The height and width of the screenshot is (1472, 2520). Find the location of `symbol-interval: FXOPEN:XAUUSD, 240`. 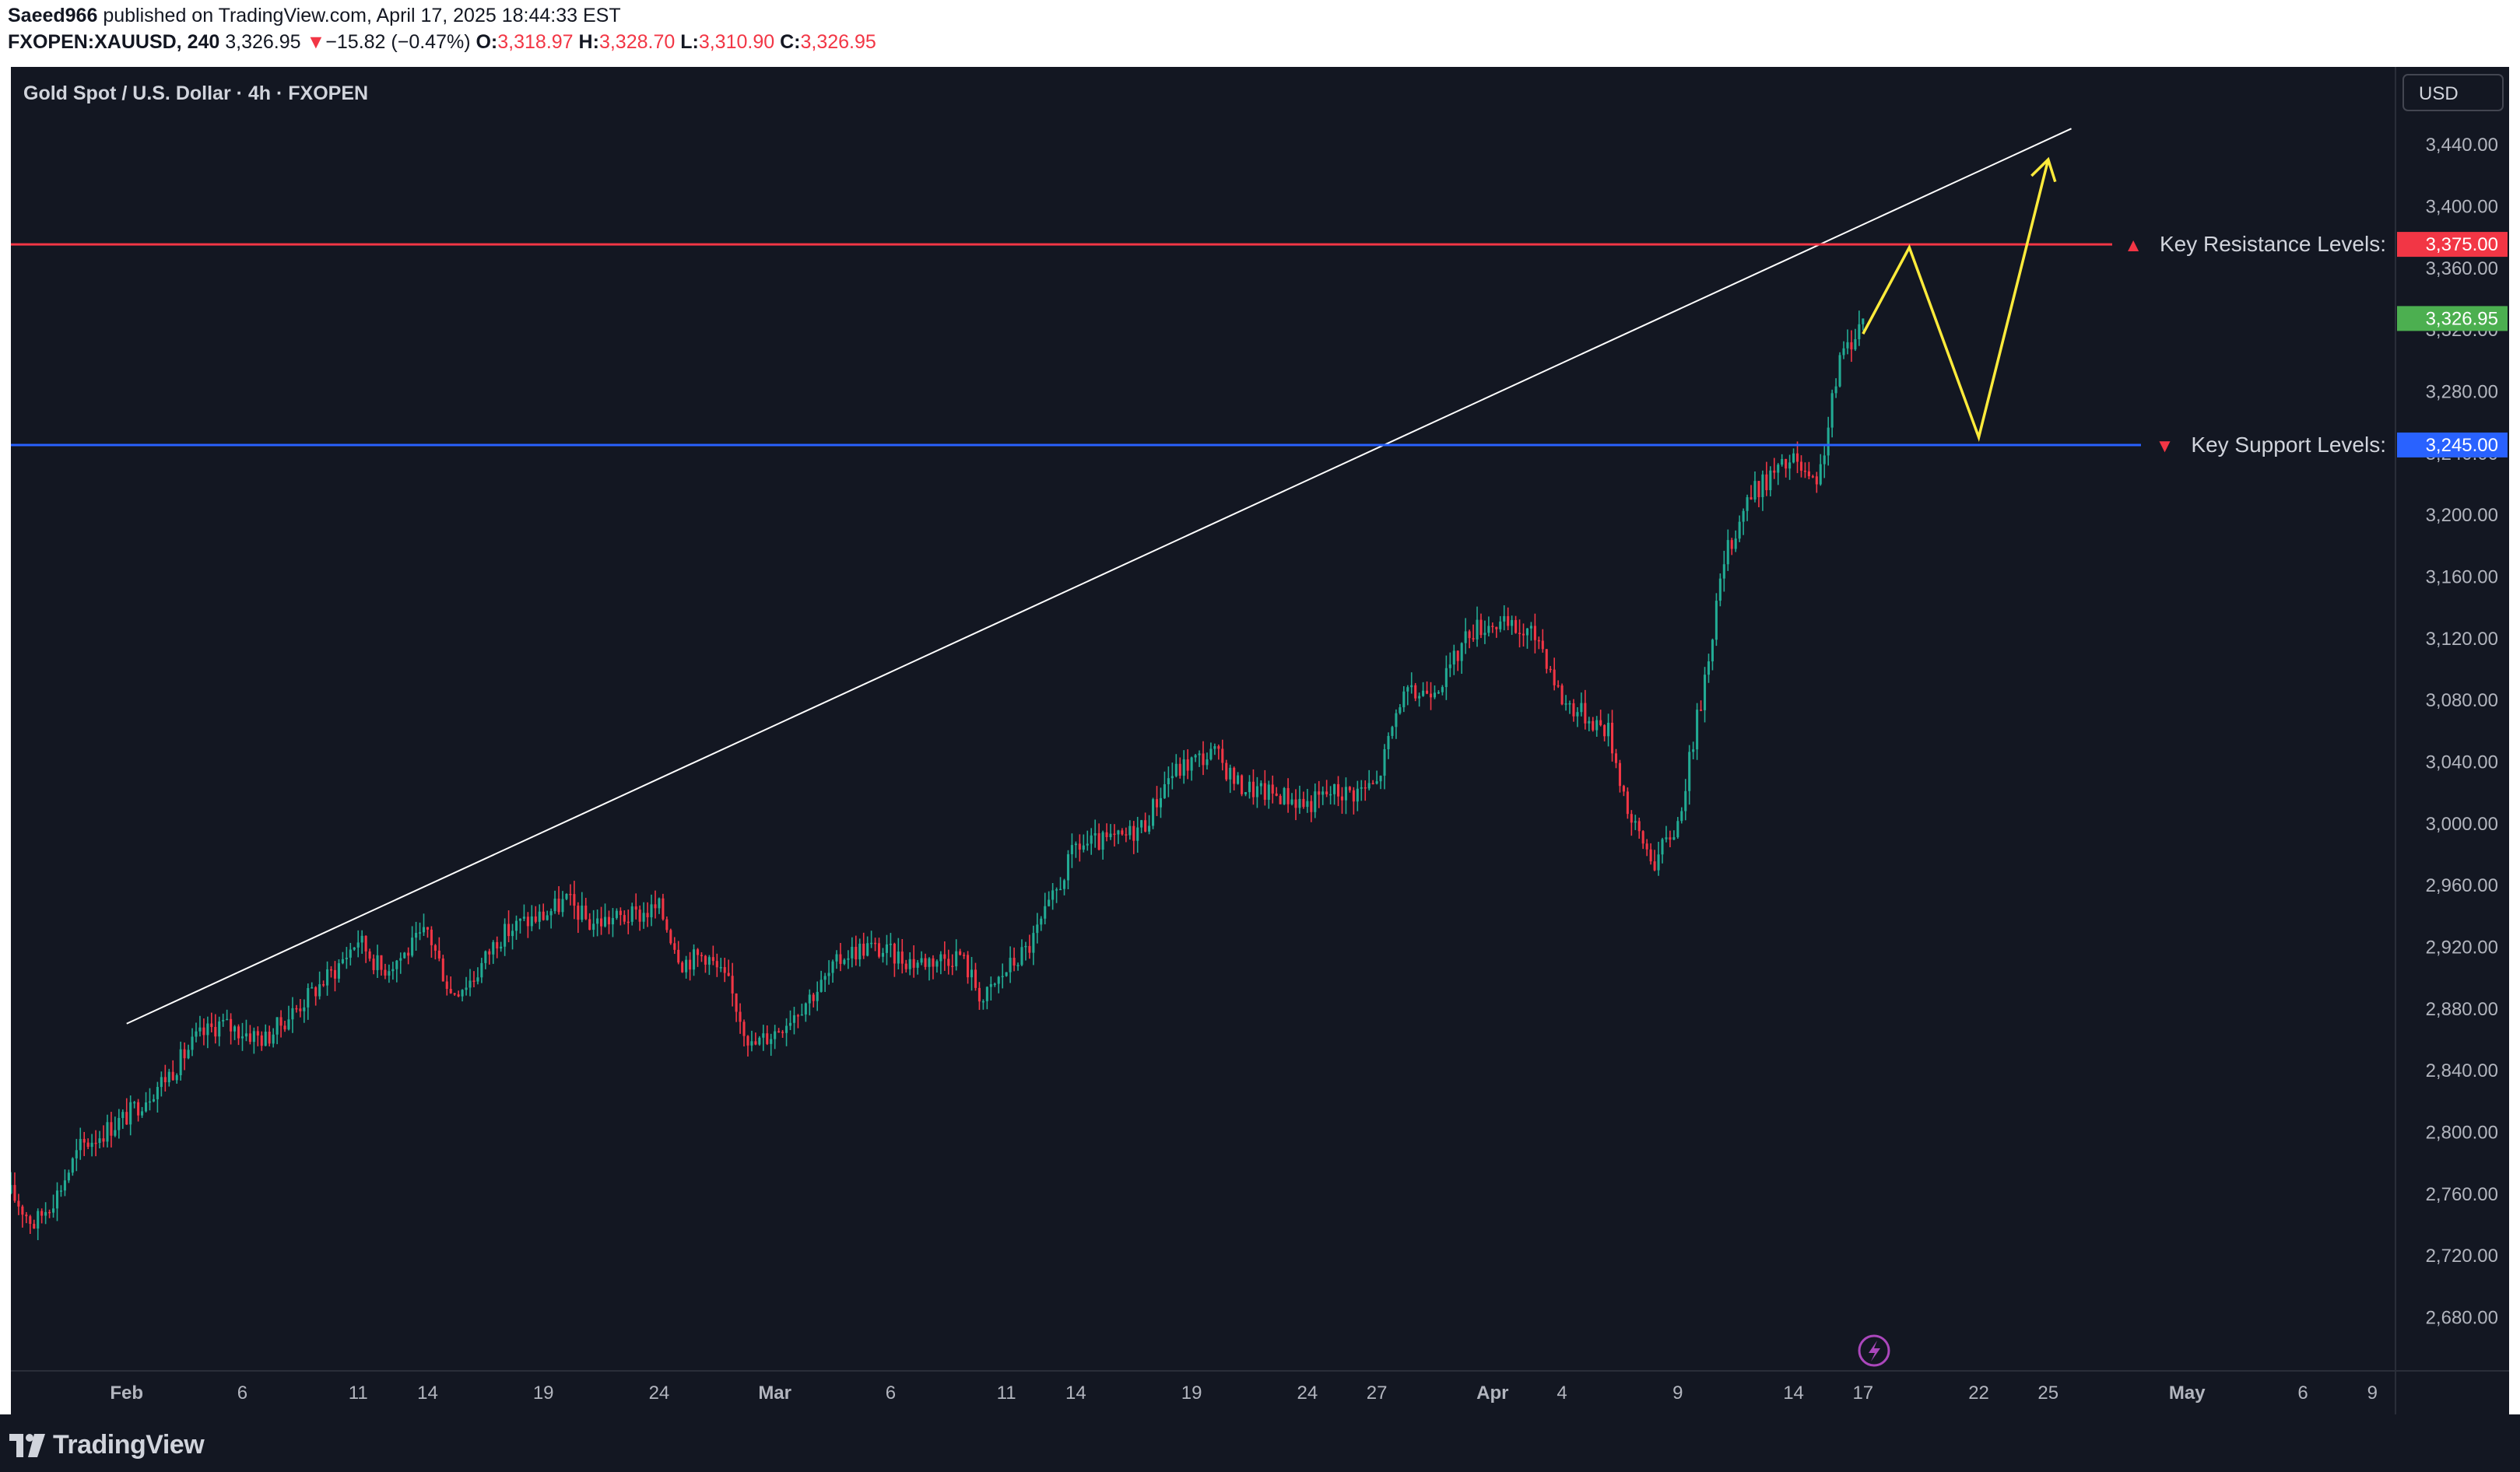

symbol-interval: FXOPEN:XAUUSD, 240 is located at coordinates (114, 42).